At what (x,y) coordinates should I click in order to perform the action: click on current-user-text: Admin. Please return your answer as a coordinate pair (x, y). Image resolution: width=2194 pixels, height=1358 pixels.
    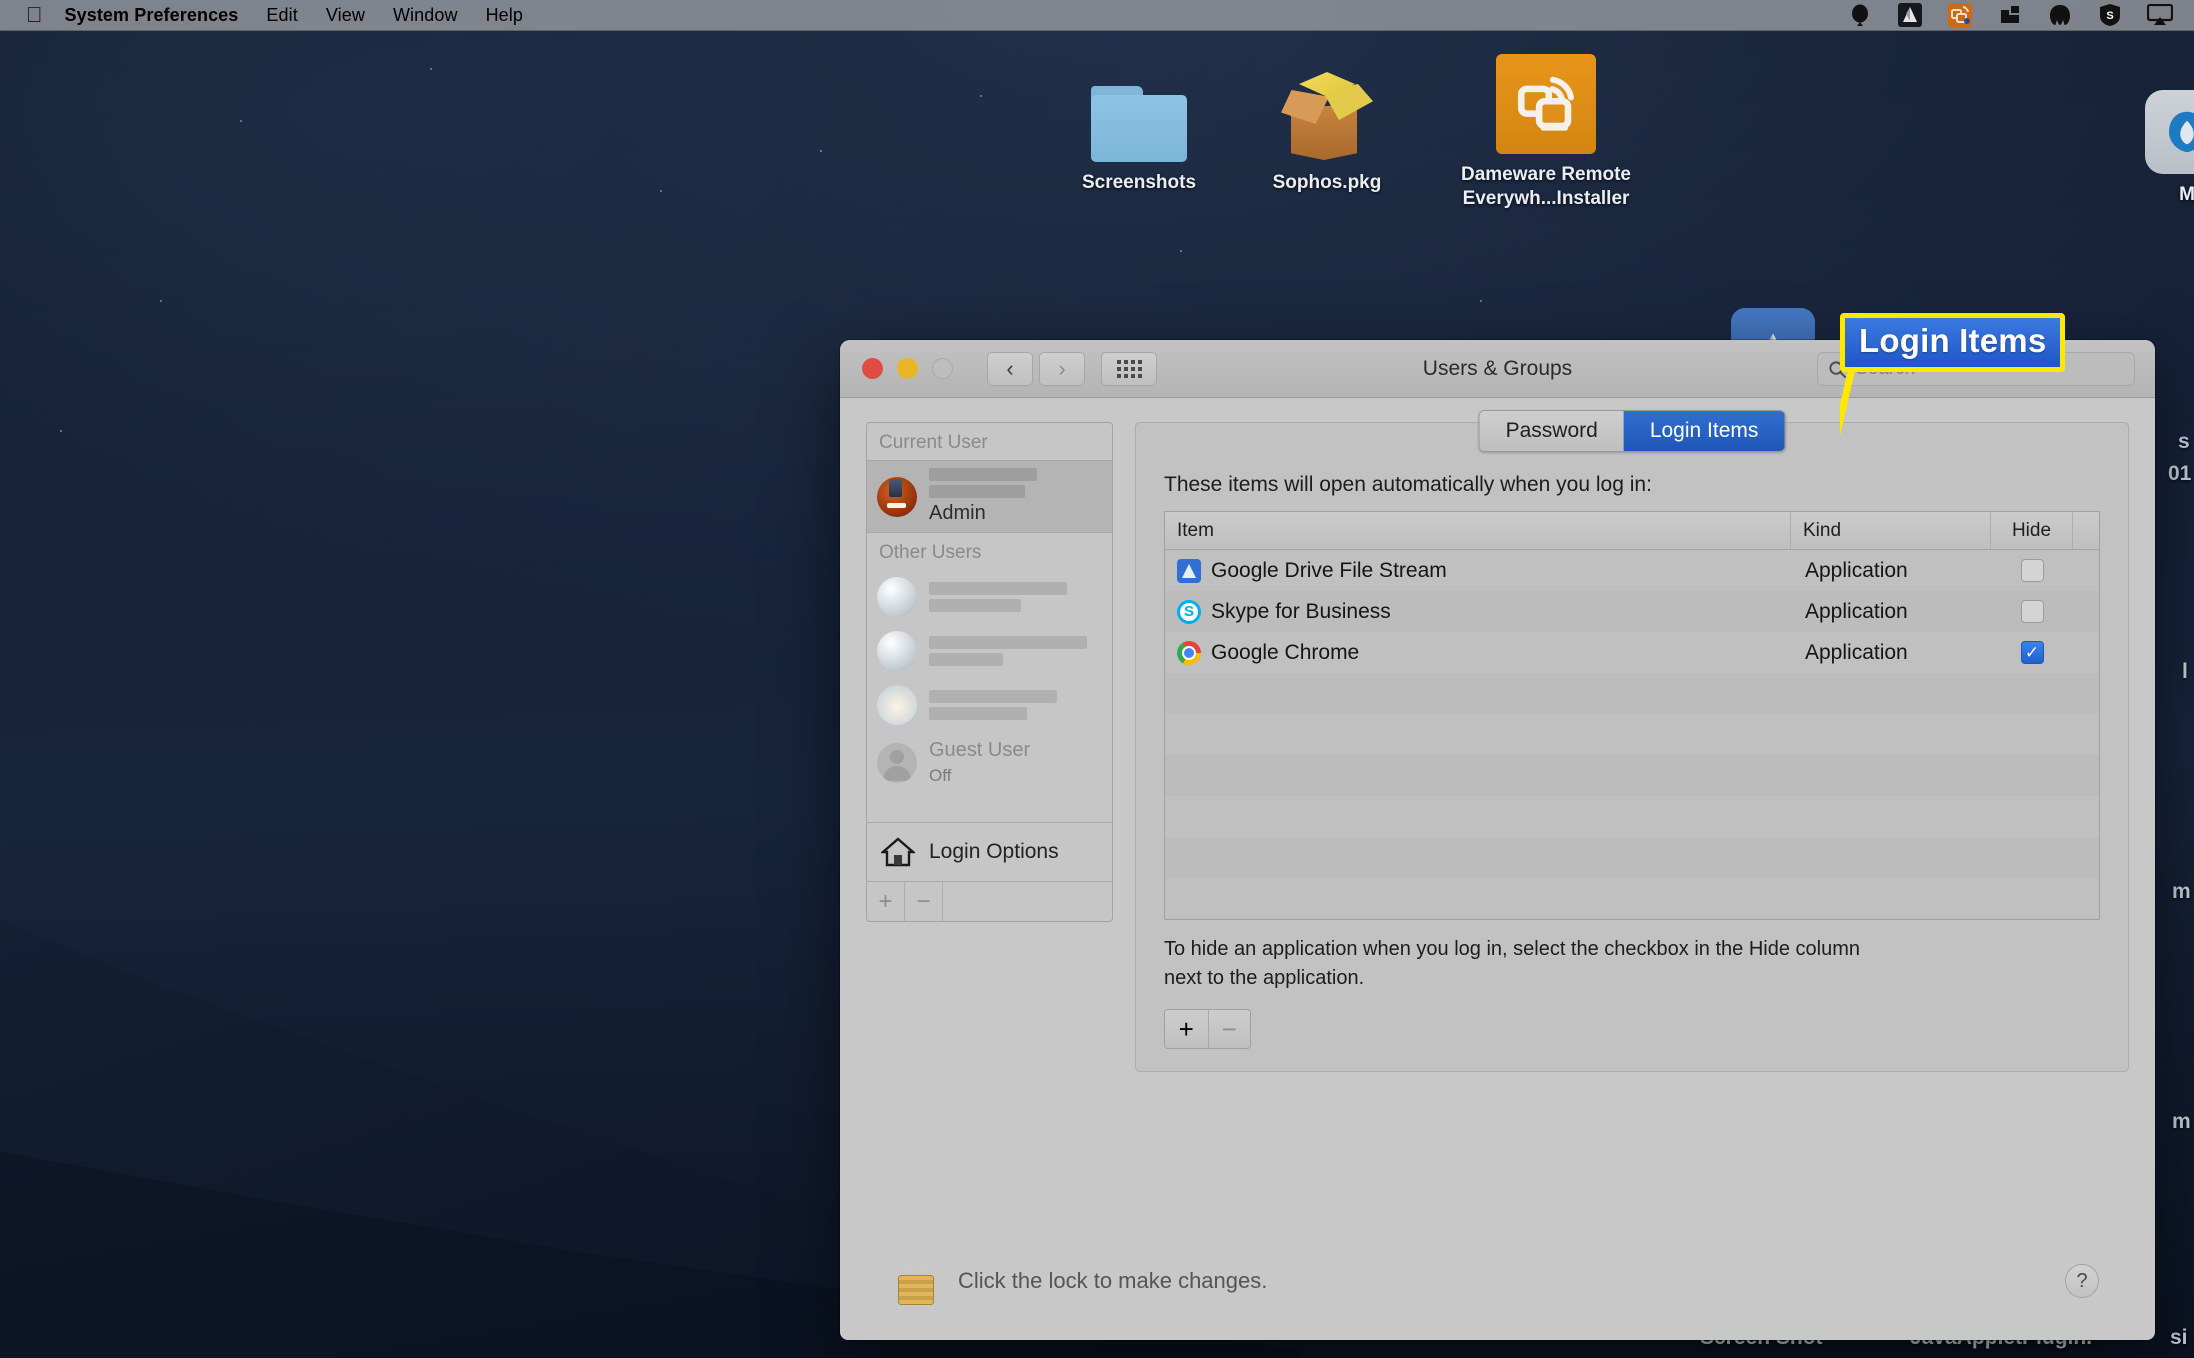
    Looking at the image, I should click on (983, 496).